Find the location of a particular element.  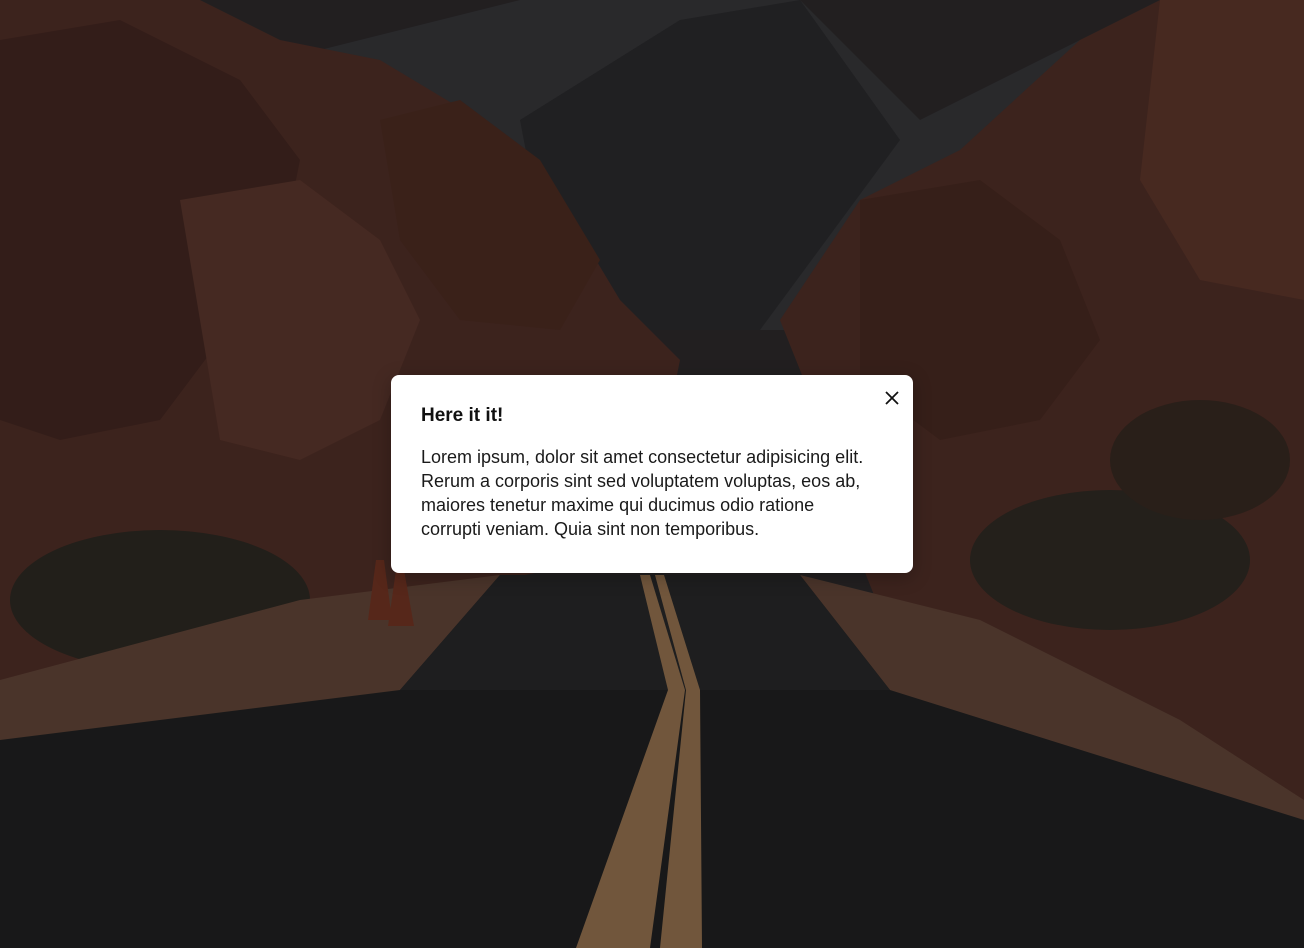

close-icon is located at coordinates (892, 398).